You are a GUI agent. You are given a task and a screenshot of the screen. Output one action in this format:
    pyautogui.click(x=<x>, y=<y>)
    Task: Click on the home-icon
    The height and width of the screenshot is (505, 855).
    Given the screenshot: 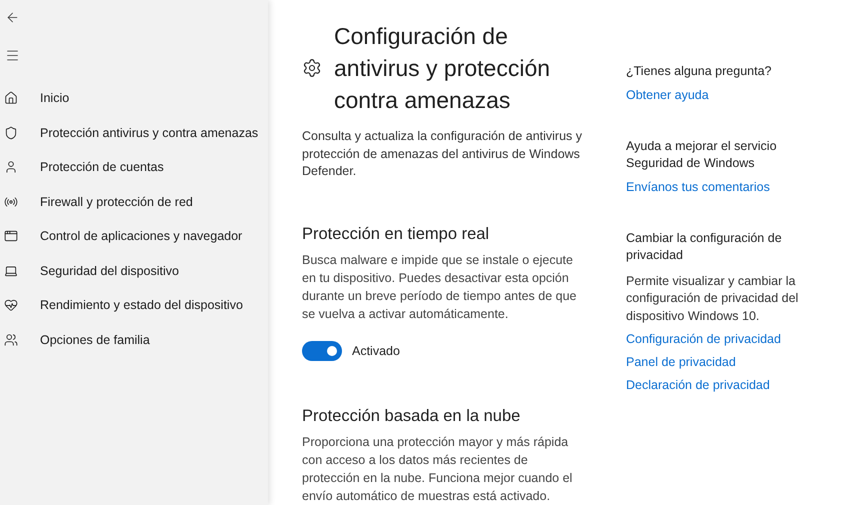 What is the action you would take?
    pyautogui.click(x=11, y=98)
    